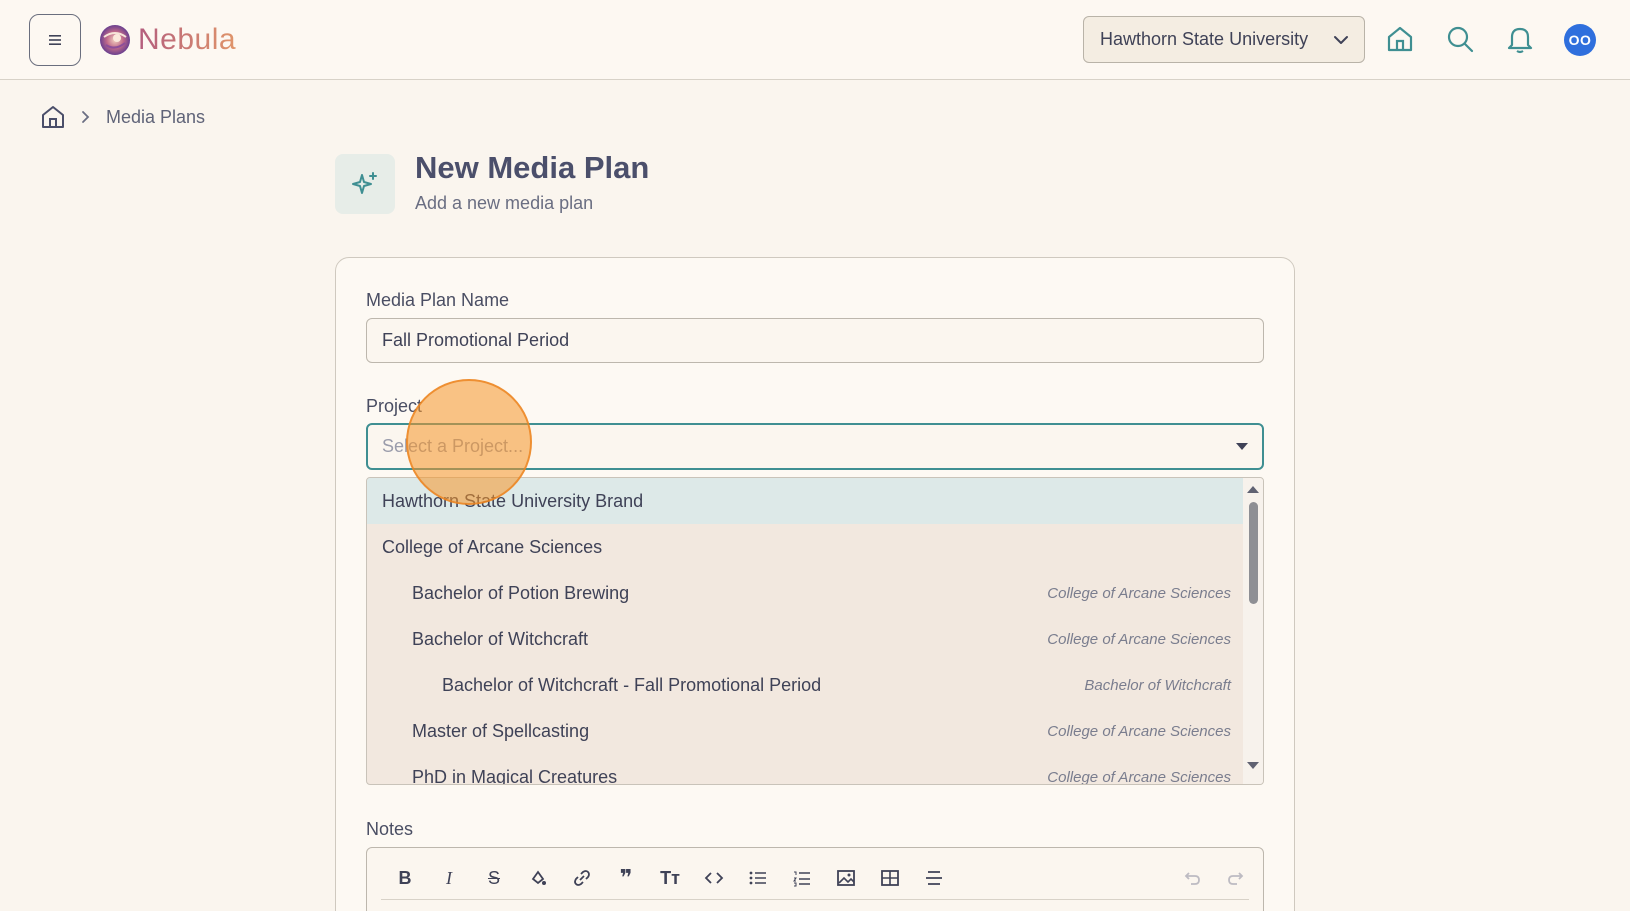 The height and width of the screenshot is (911, 1630). What do you see at coordinates (670, 878) in the screenshot?
I see `text-size-icon: Tт` at bounding box center [670, 878].